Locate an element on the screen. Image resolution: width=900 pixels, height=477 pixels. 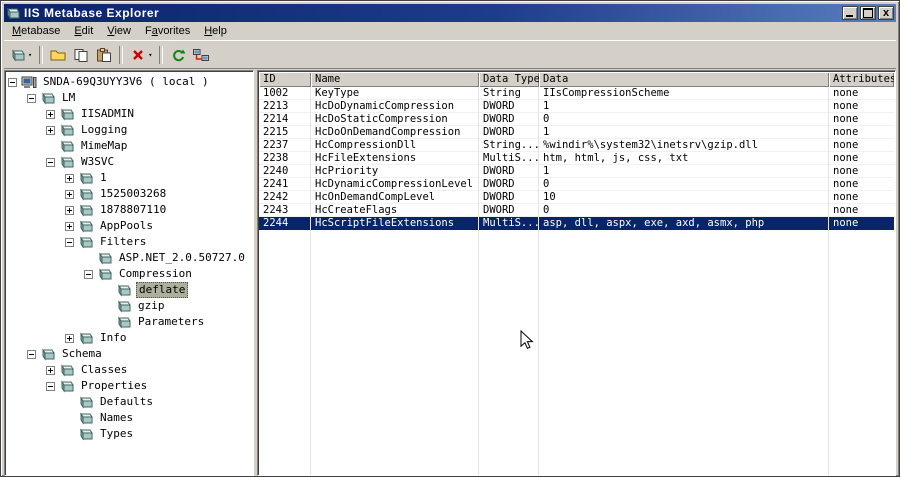
cell-name: HcScriptFileExtensions is located at coordinates (385, 223).